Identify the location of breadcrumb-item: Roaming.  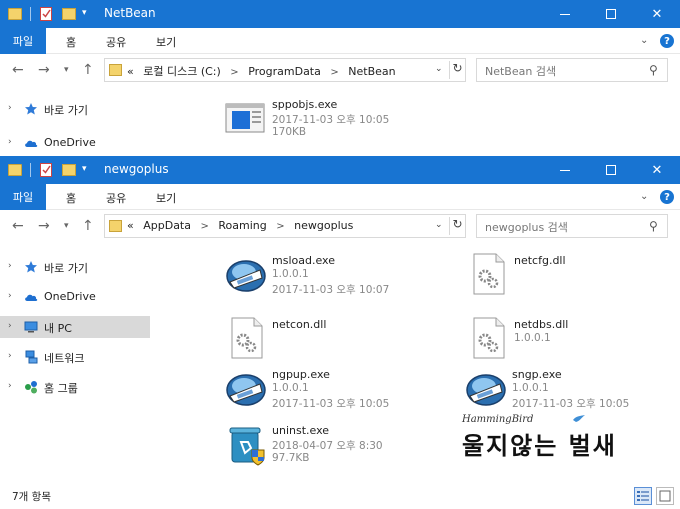
(242, 225).